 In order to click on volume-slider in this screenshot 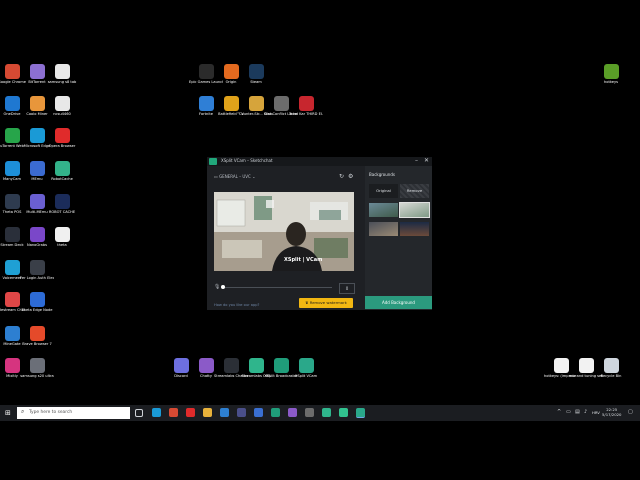, I will do `click(277, 287)`.